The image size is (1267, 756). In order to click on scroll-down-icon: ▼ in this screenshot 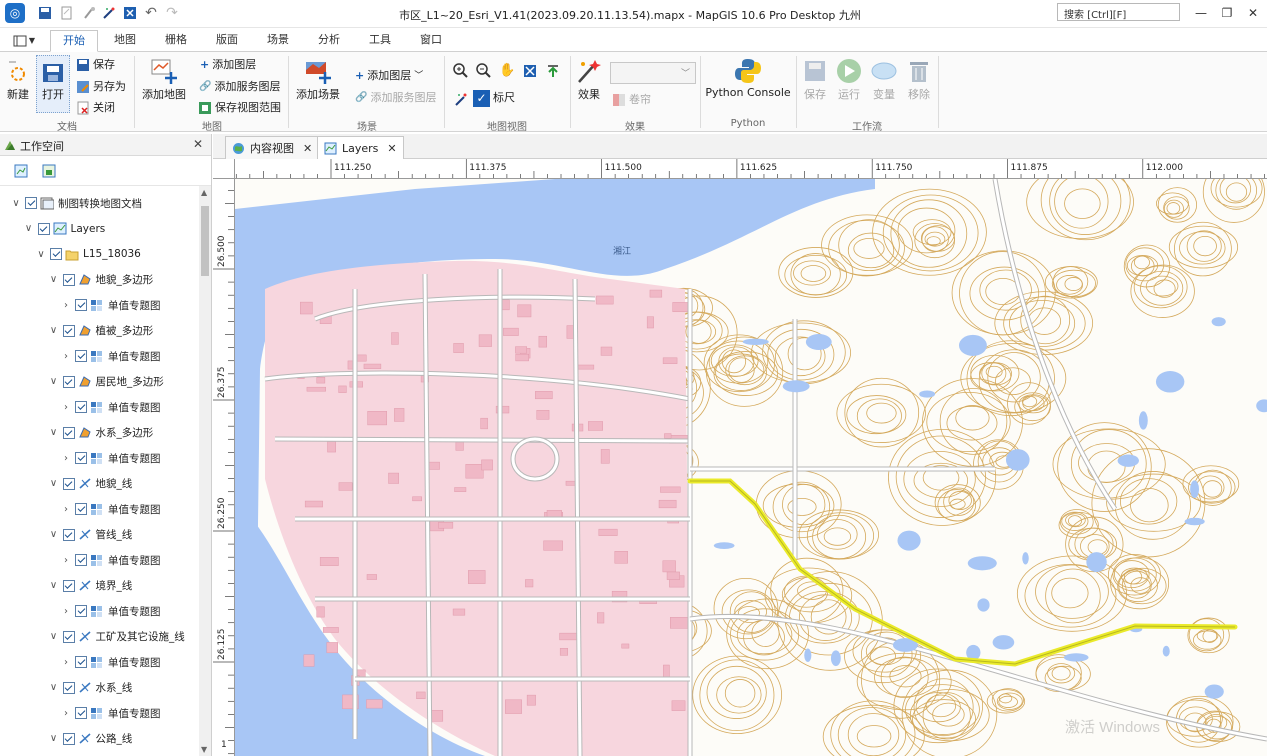, I will do `click(204, 749)`.